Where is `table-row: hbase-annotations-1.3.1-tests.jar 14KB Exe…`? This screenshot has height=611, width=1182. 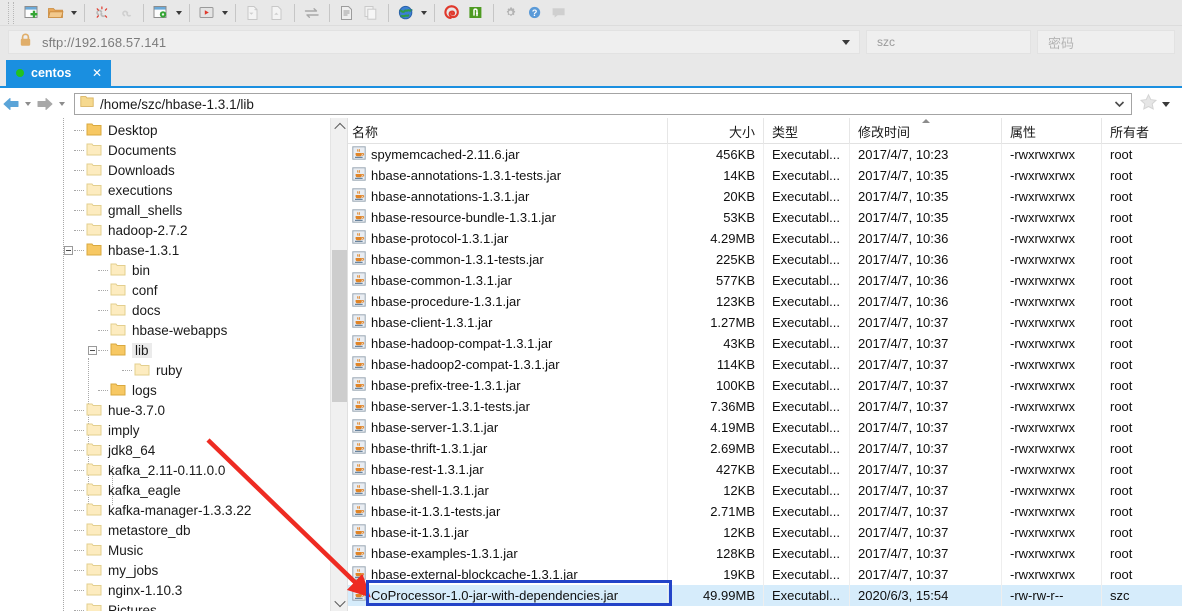 table-row: hbase-annotations-1.3.1-tests.jar 14KB Exe… is located at coordinates (765, 175).